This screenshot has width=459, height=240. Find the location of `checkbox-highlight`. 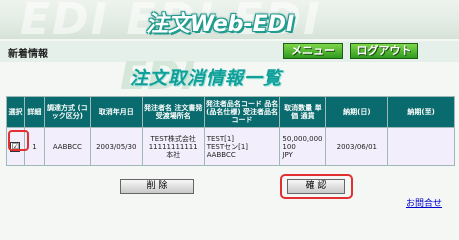

checkbox-highlight is located at coordinates (18, 140).